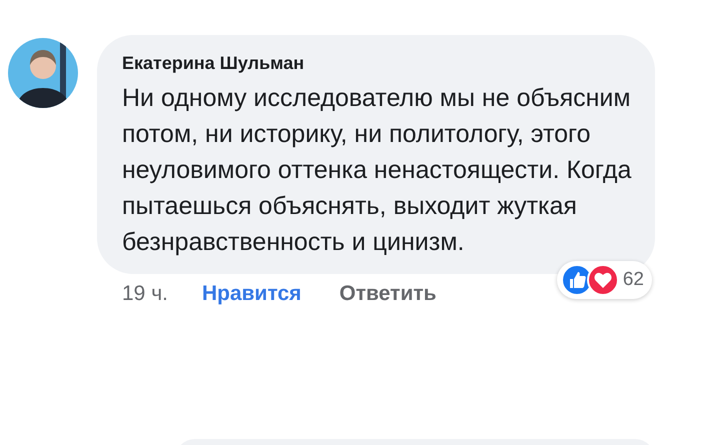 The image size is (703, 445). Describe the element at coordinates (633, 280) in the screenshot. I see `reaction-count: 62` at that location.